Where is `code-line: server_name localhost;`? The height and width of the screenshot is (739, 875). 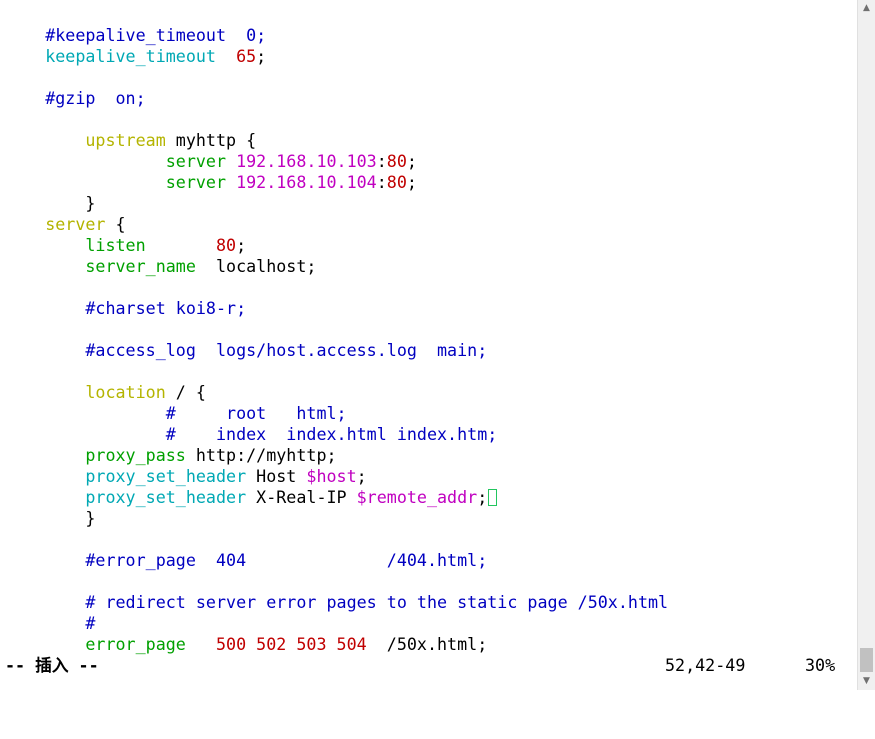 code-line: server_name localhost; is located at coordinates (160, 266).